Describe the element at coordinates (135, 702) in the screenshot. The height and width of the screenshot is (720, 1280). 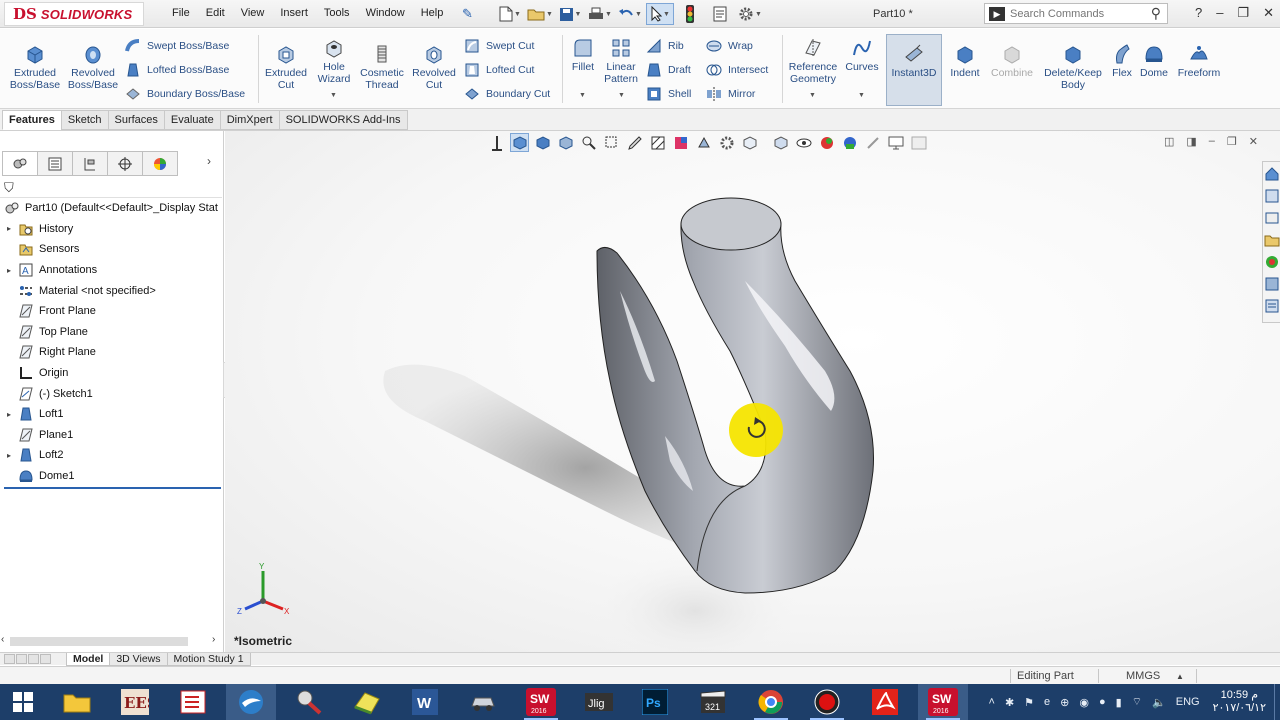
I see `taskbar-ees: EES` at that location.